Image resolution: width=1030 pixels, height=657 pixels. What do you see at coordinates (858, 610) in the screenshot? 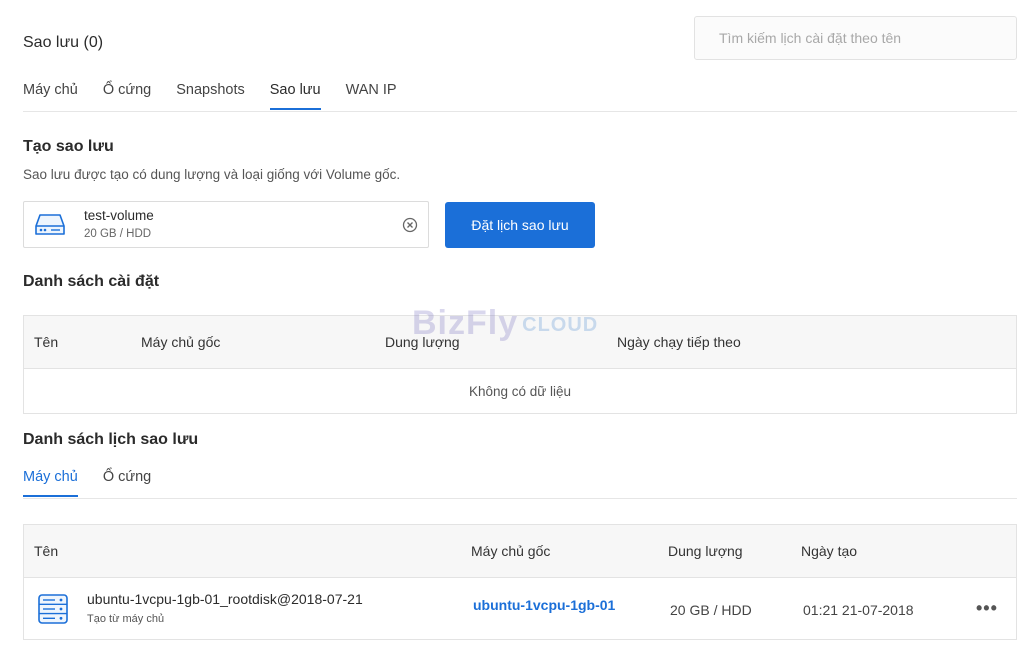
I see `backup-created: 01:21 21-07-2018` at bounding box center [858, 610].